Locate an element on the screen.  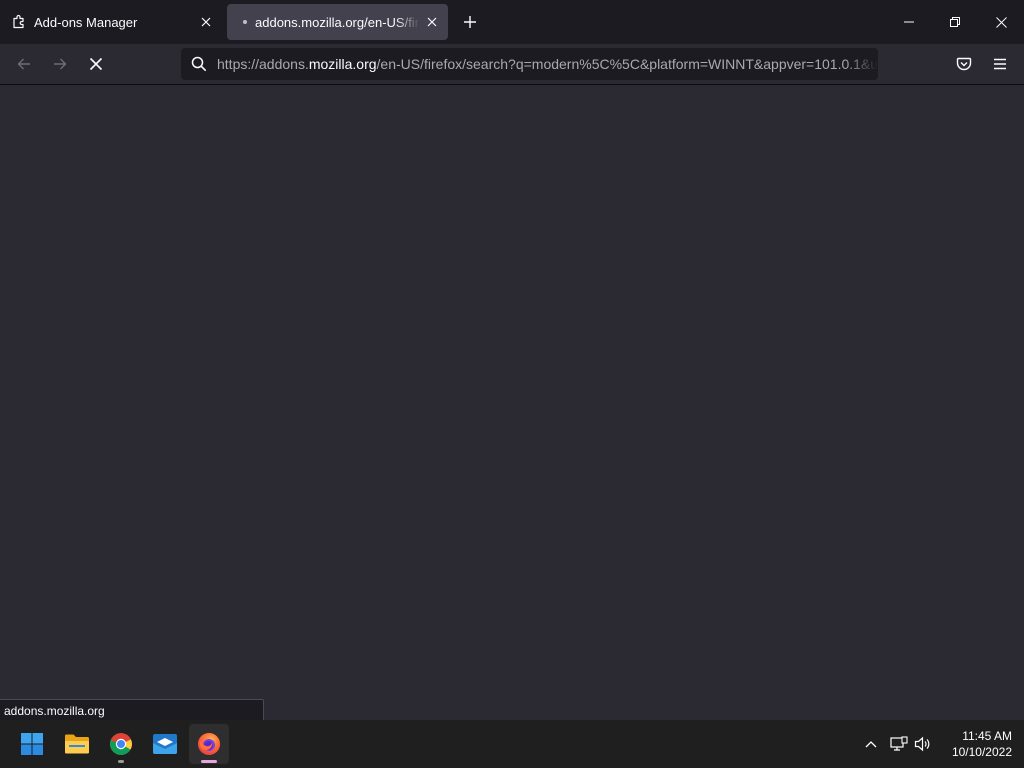
windows-logo-icon is located at coordinates (32, 744).